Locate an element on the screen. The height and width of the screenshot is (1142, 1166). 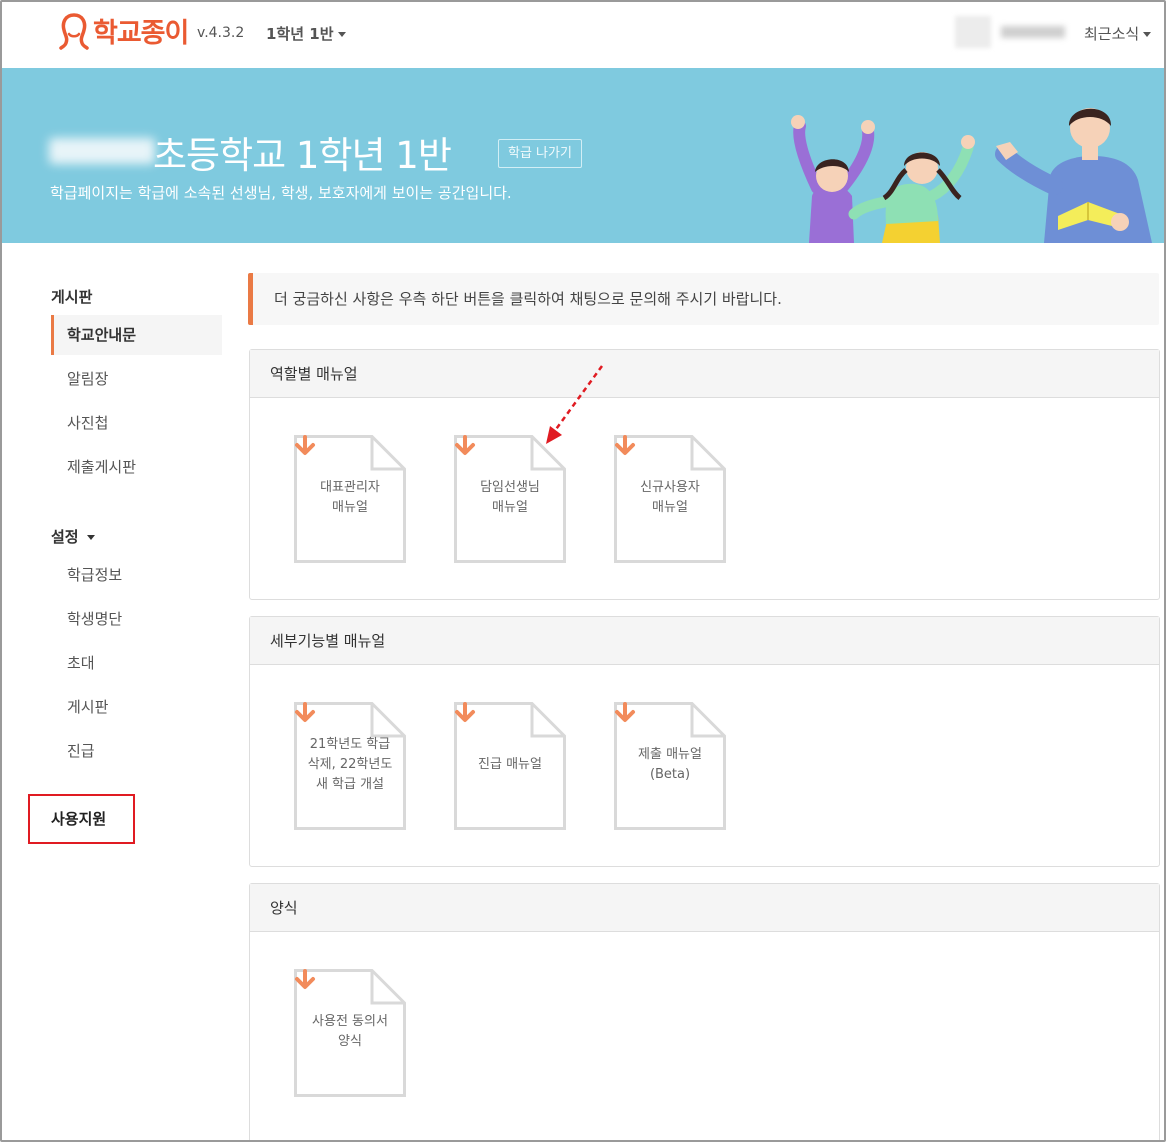
sidebar-item-submission: 제출게시판 is located at coordinates (136, 467).